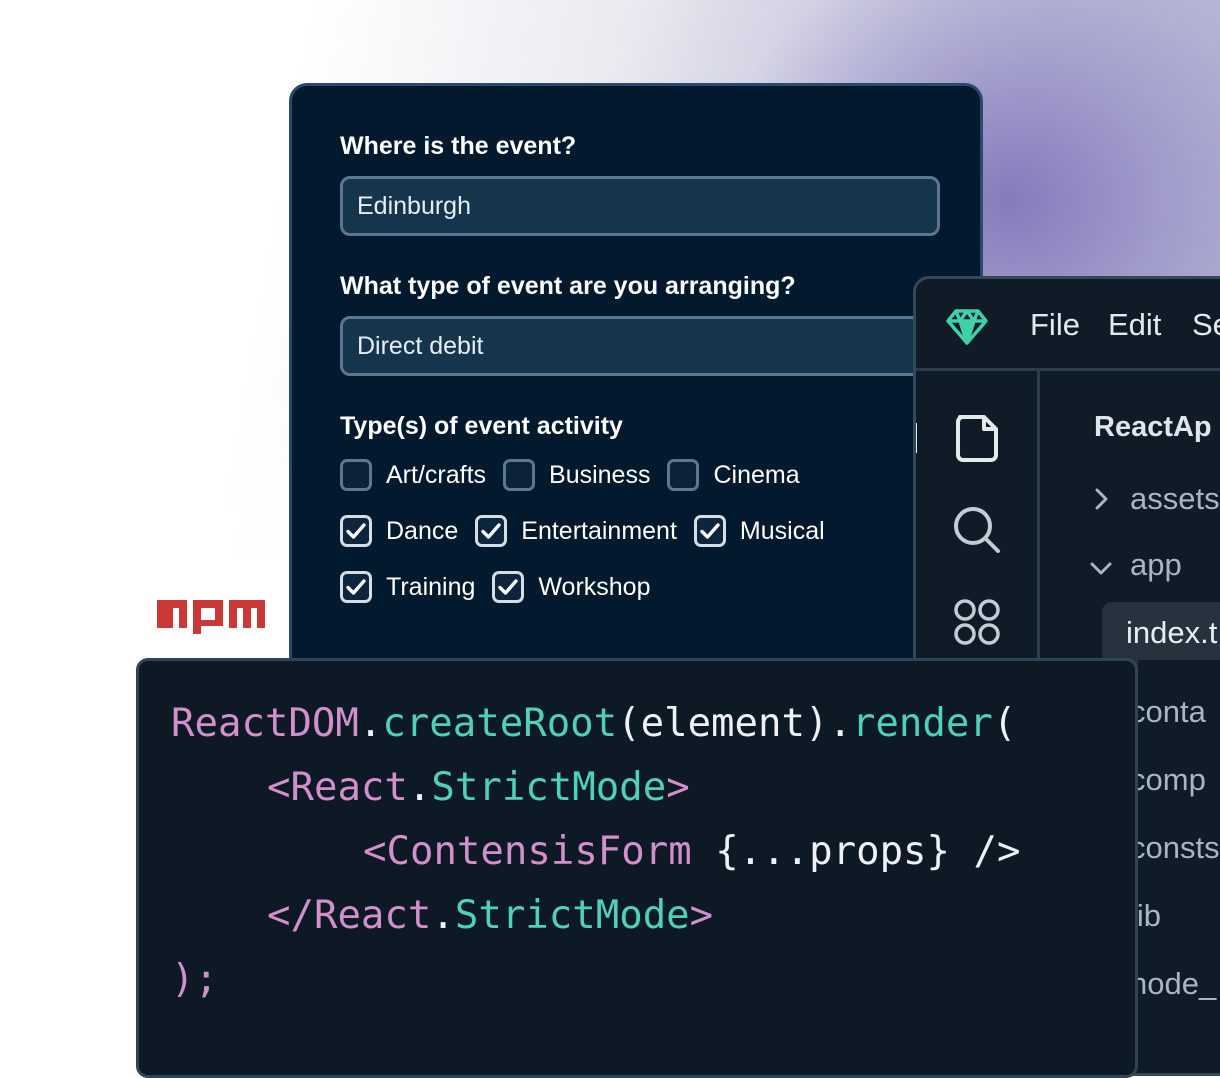 The width and height of the screenshot is (1220, 1078). Describe the element at coordinates (977, 530) in the screenshot. I see `search-icon` at that location.